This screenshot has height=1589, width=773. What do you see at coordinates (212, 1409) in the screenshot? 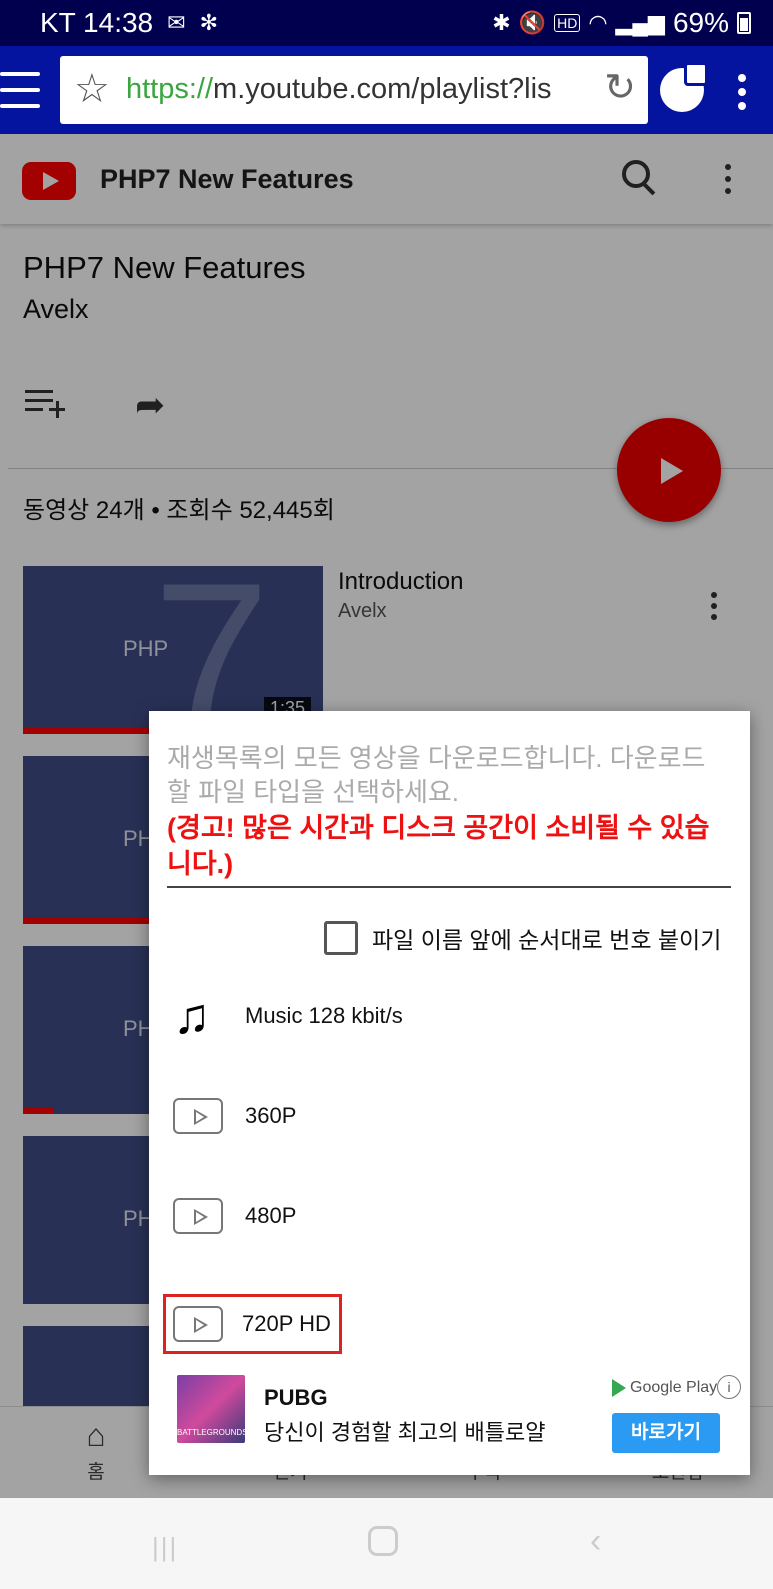
I see `ad-image: BATTLEGROUNDS` at bounding box center [212, 1409].